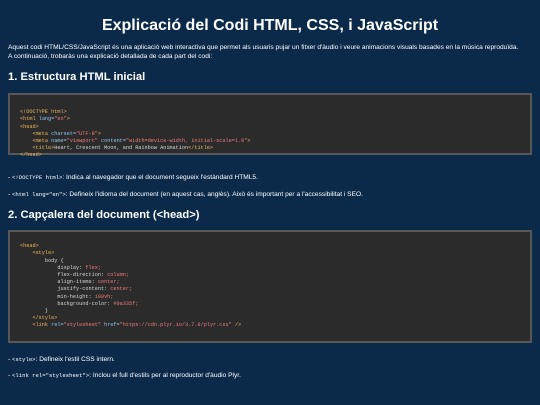  What do you see at coordinates (43, 112) in the screenshot?
I see `code-token: <!DOCTYPE html>` at bounding box center [43, 112].